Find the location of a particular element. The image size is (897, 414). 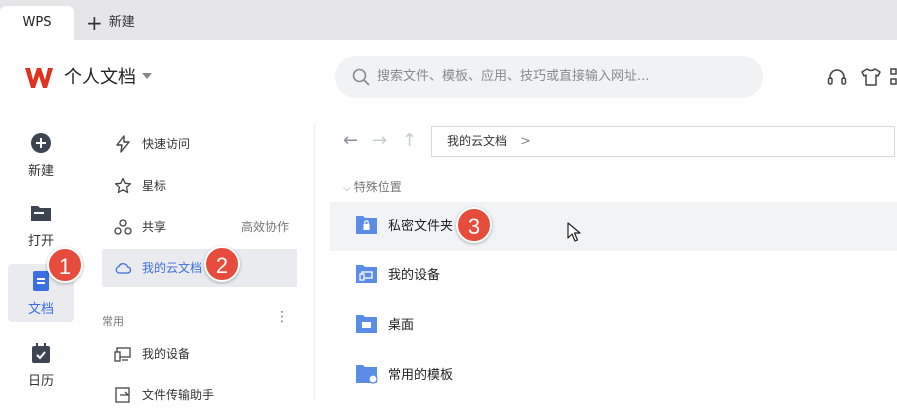

folder-label: 私密文件夹 is located at coordinates (421, 226).